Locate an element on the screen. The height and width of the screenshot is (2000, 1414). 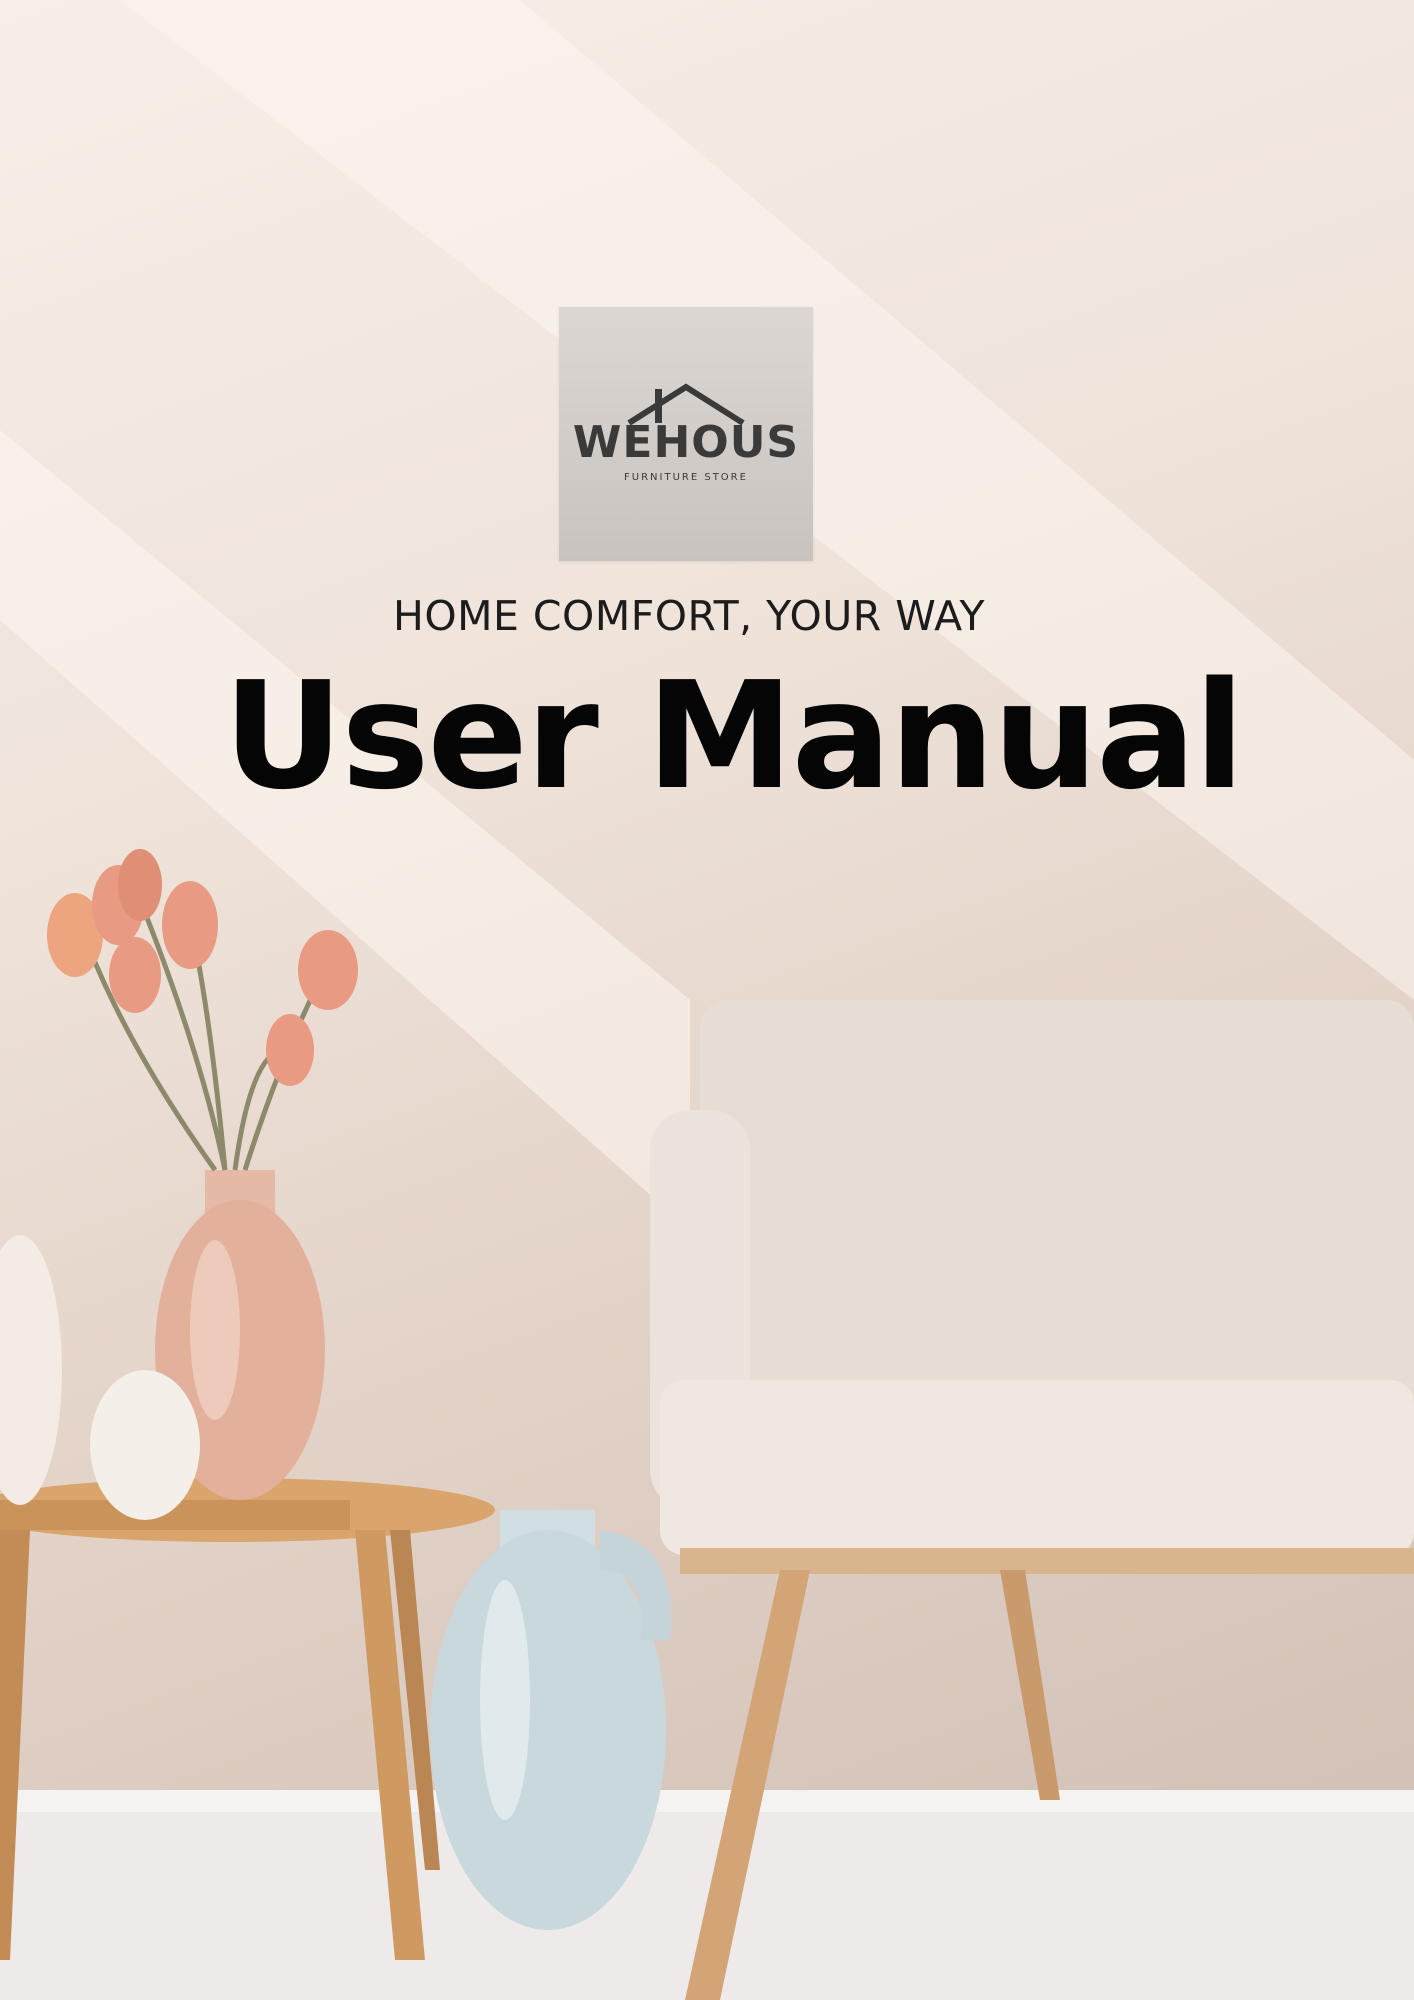
brand-subtitle: FURNITURE STORE is located at coordinates (686, 477).